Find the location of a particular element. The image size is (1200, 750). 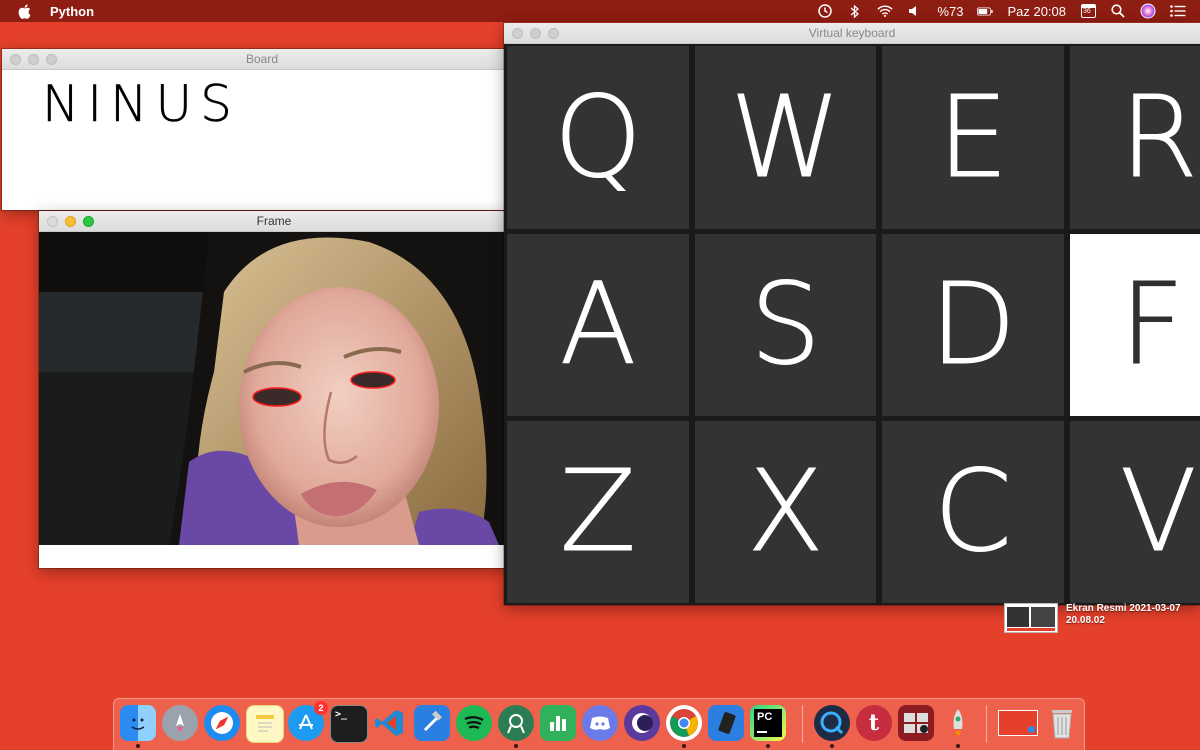

volume-icon is located at coordinates (915, 11).